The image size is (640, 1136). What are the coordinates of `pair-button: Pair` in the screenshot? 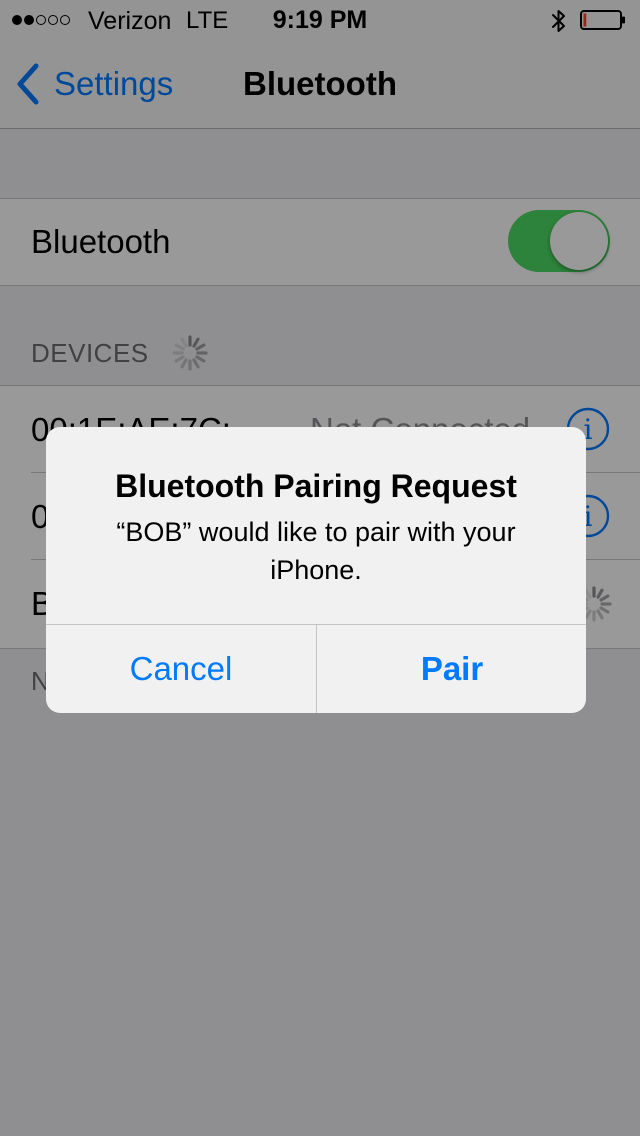 It's located at (451, 669).